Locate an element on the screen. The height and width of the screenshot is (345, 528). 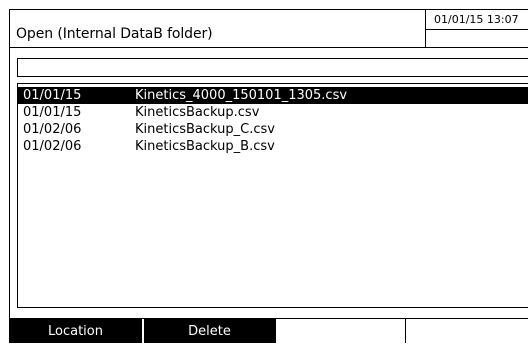
file-name: KineticsBackup.csv is located at coordinates (197, 112).